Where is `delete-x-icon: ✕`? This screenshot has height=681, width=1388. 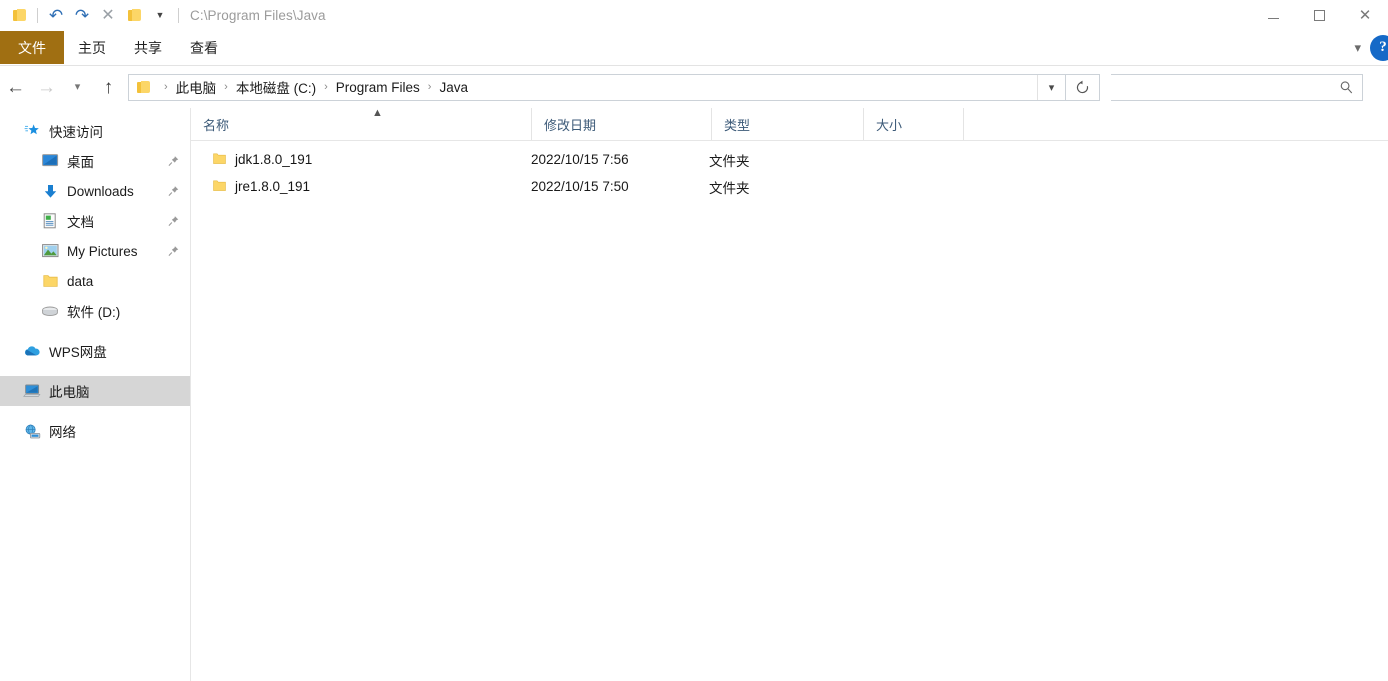
delete-x-icon: ✕ is located at coordinates (108, 15).